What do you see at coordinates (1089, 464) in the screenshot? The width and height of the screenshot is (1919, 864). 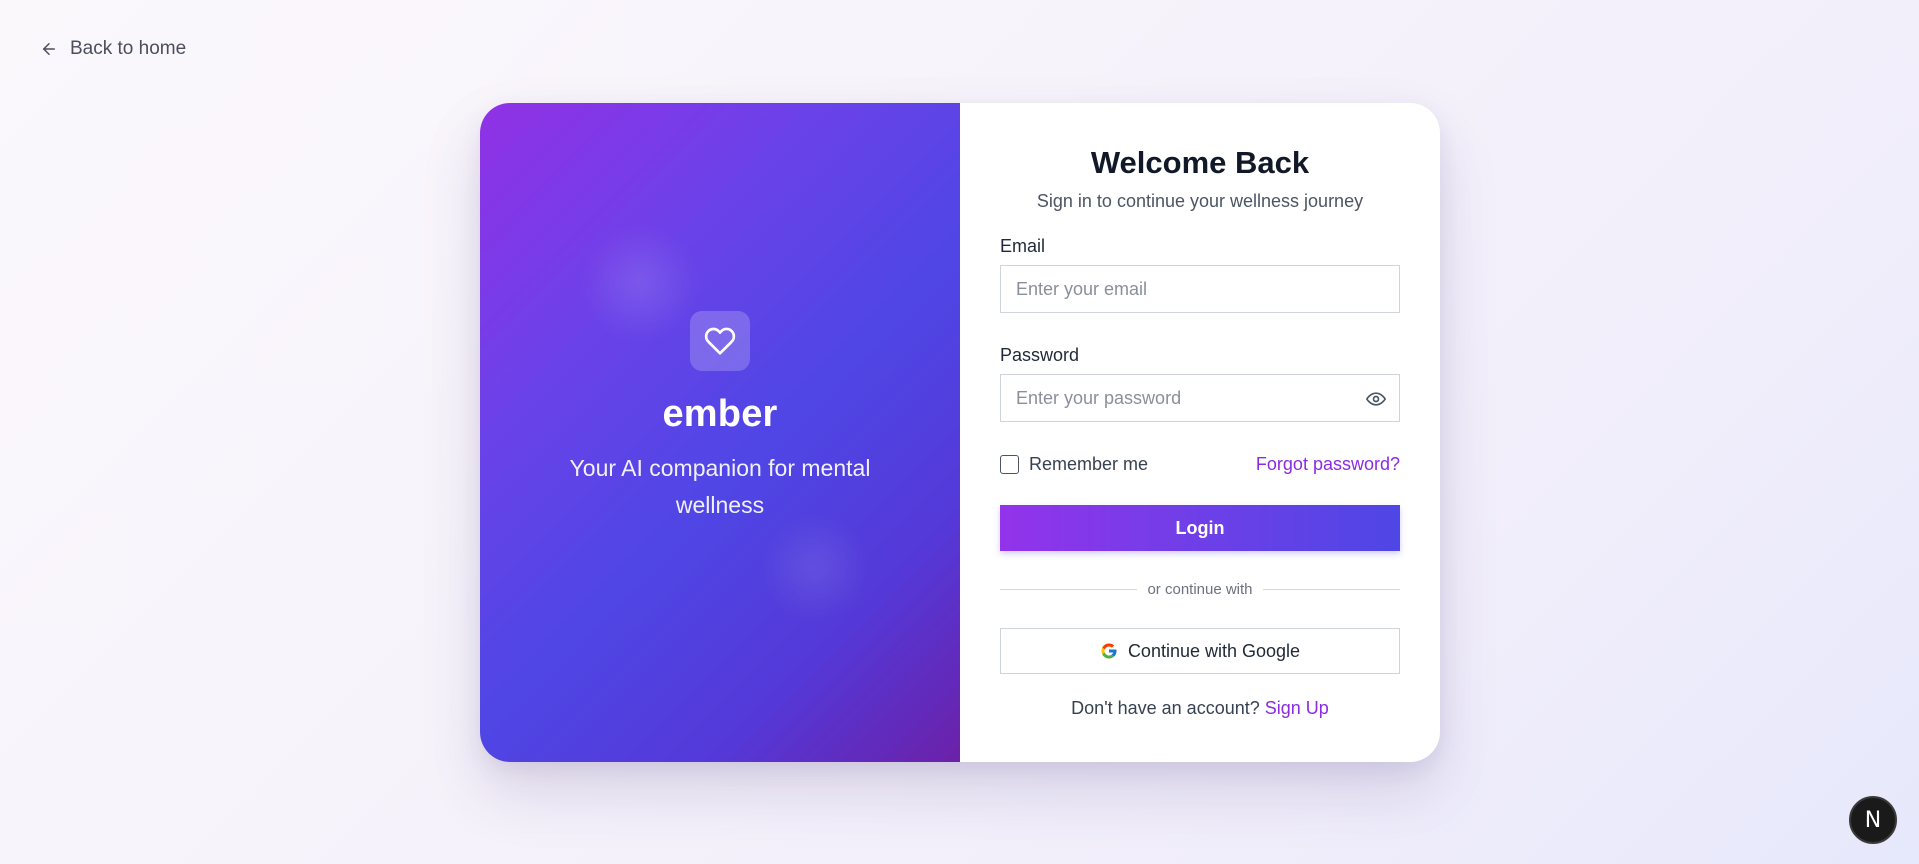 I see `remember-me-label: Remember me` at bounding box center [1089, 464].